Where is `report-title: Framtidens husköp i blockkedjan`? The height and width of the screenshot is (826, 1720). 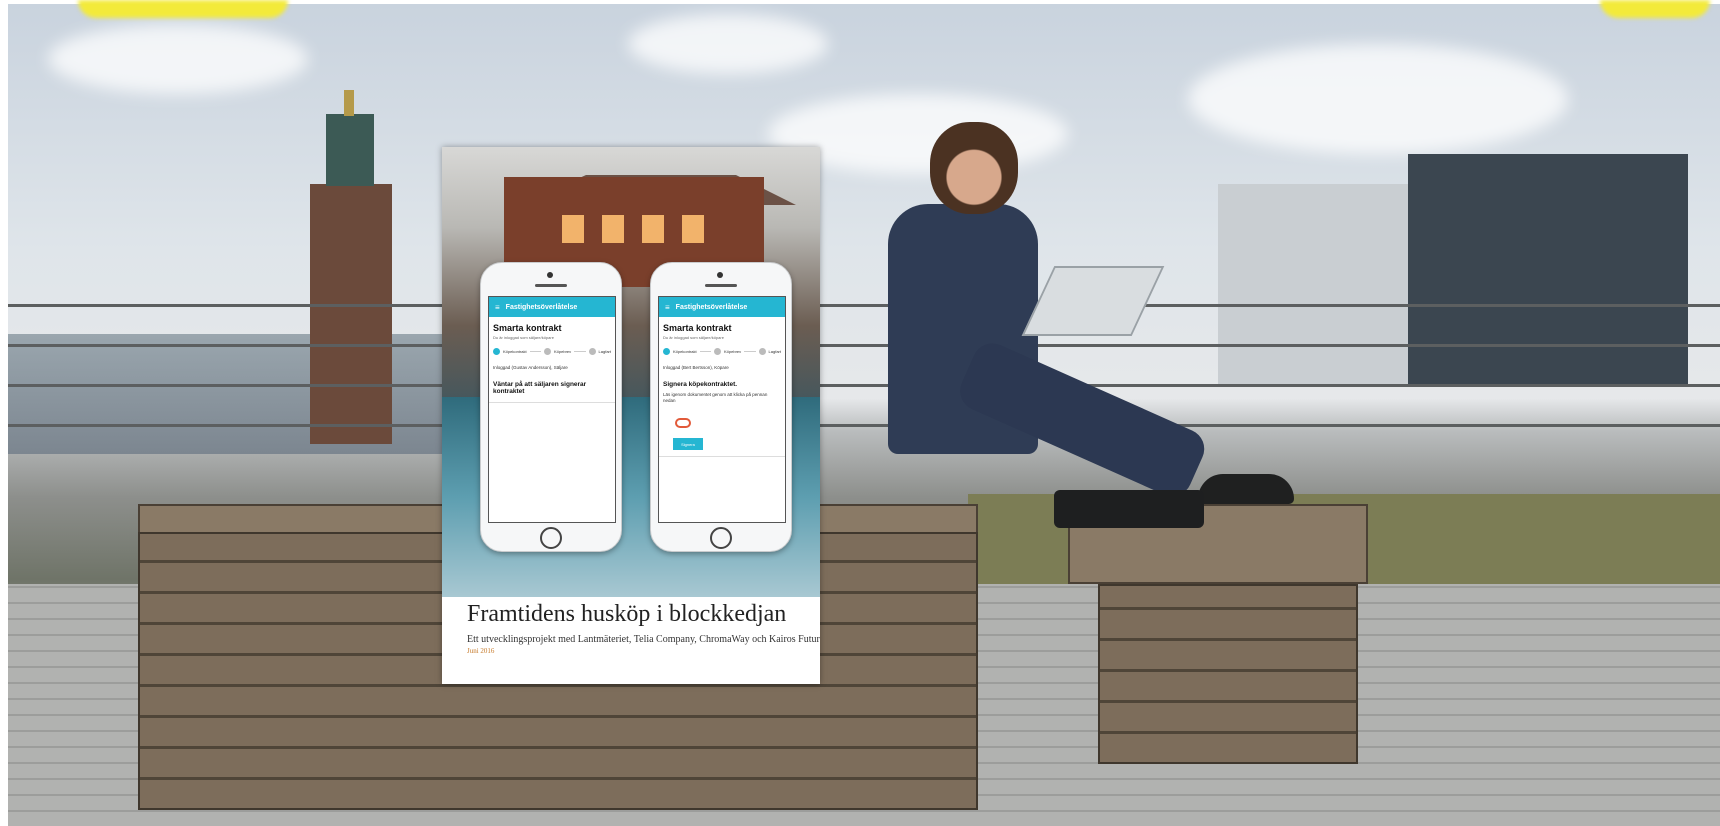
report-title: Framtidens husköp i blockkedjan is located at coordinates (627, 614).